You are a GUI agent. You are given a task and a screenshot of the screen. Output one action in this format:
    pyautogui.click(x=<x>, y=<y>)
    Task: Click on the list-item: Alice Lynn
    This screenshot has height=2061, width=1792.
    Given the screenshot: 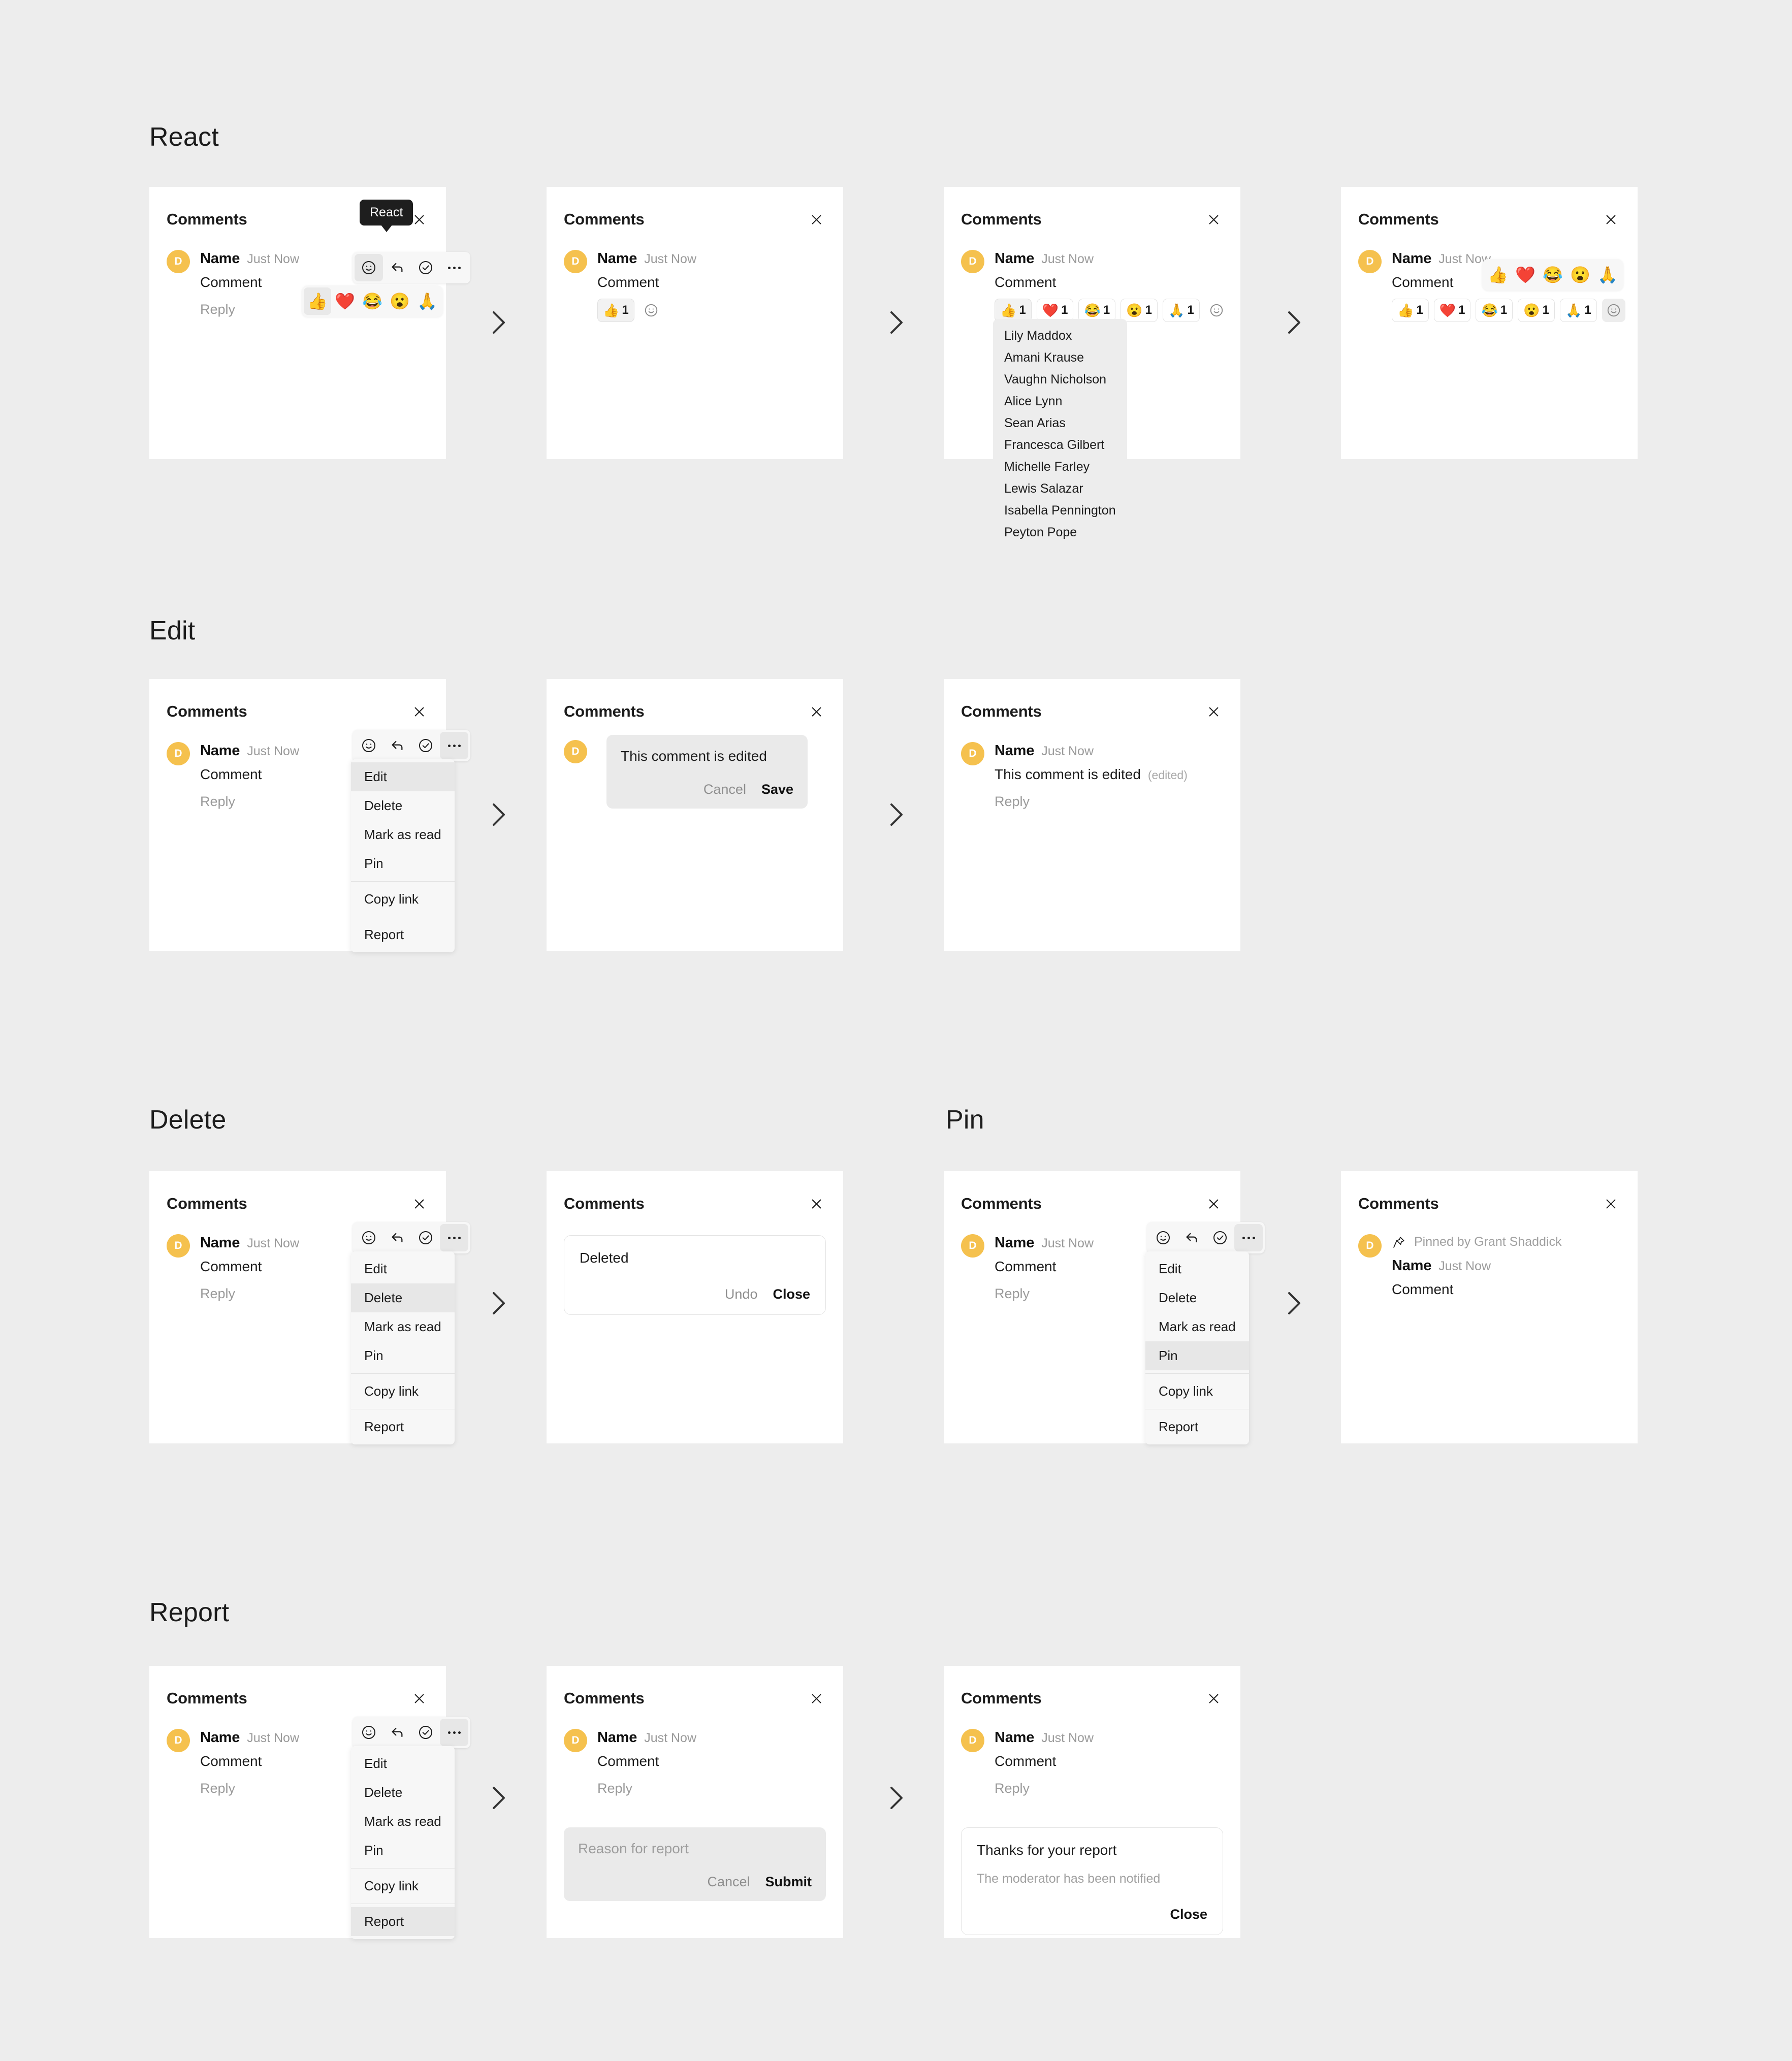 What is the action you would take?
    pyautogui.click(x=1060, y=401)
    